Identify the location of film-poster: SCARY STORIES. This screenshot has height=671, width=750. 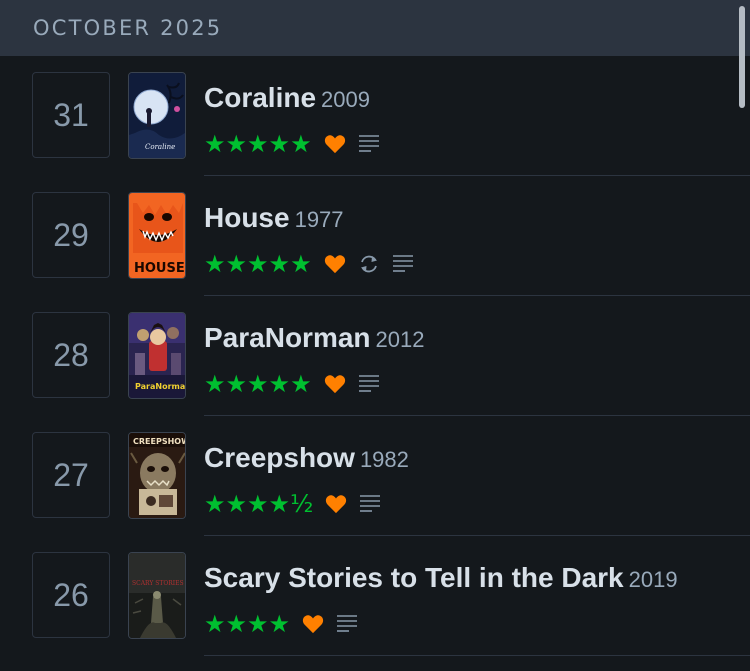
(157, 595).